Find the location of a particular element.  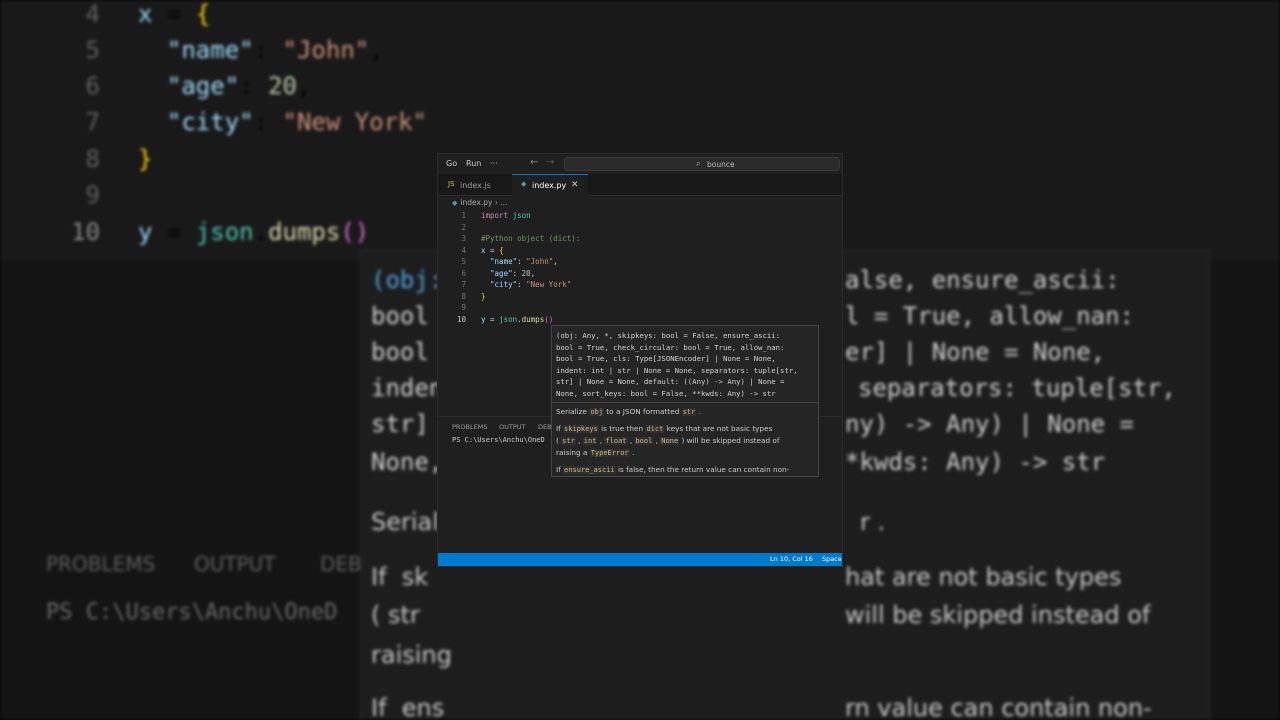

line-number: 7 is located at coordinates (463, 284).